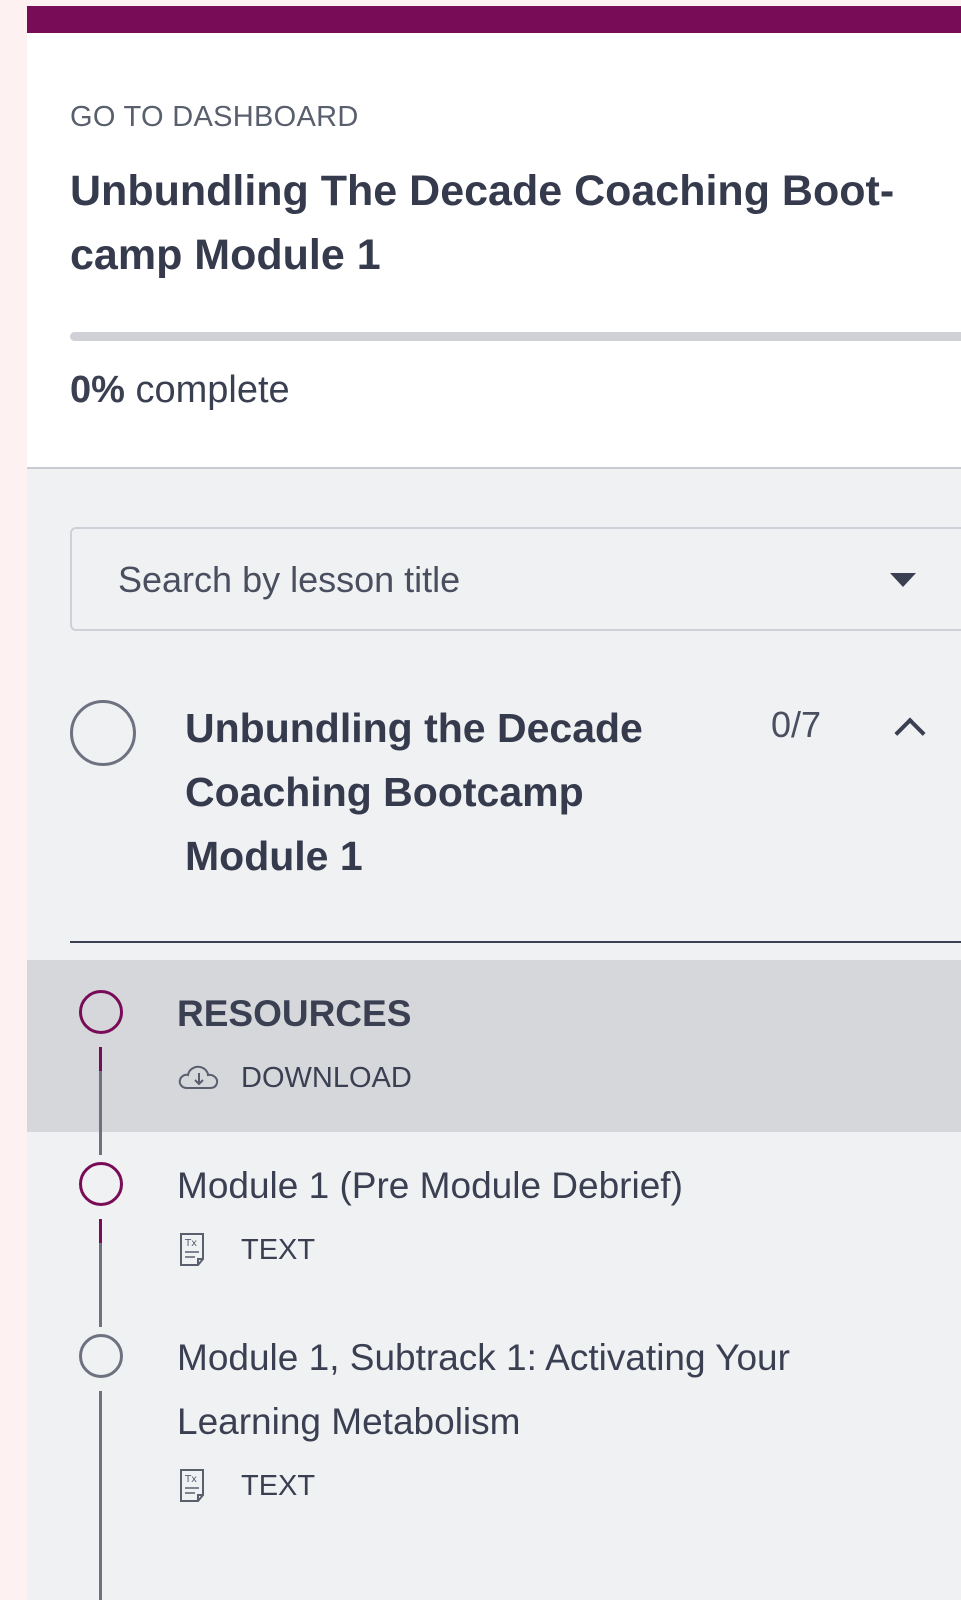  What do you see at coordinates (103, 733) in the screenshot?
I see `section-status-circle-icon` at bounding box center [103, 733].